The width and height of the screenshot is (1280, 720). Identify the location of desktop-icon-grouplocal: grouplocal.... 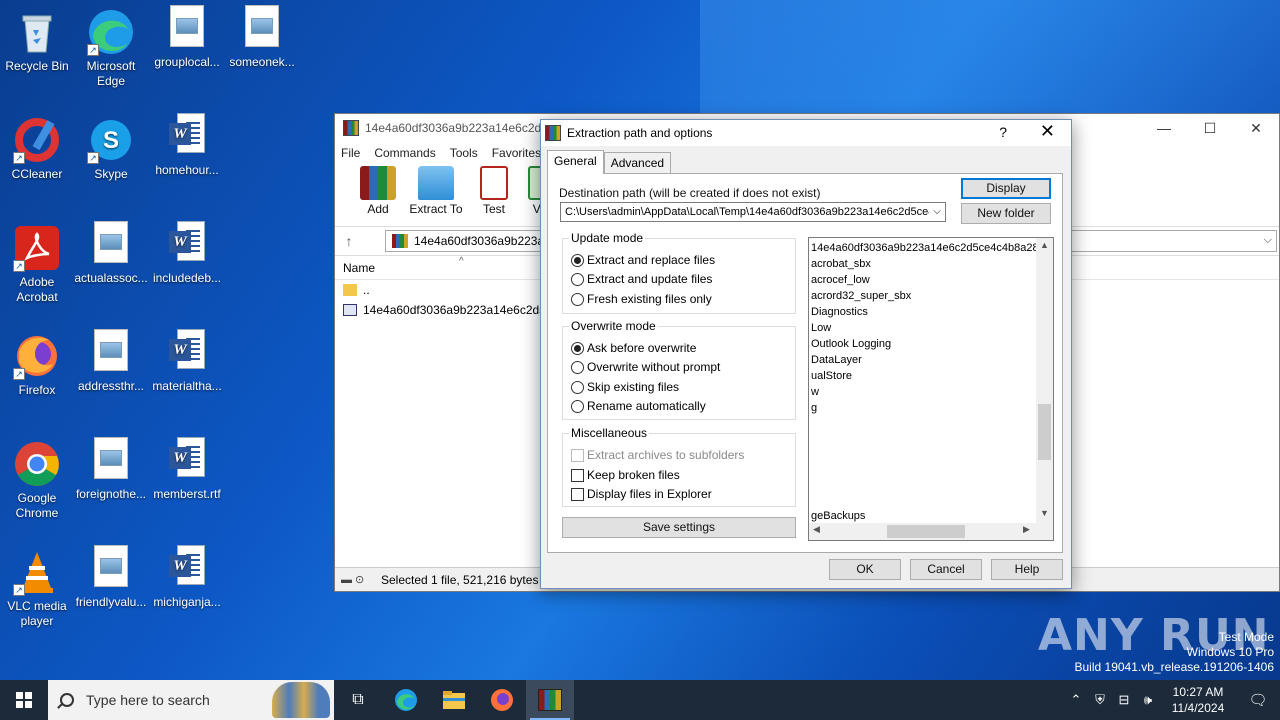
(187, 52).